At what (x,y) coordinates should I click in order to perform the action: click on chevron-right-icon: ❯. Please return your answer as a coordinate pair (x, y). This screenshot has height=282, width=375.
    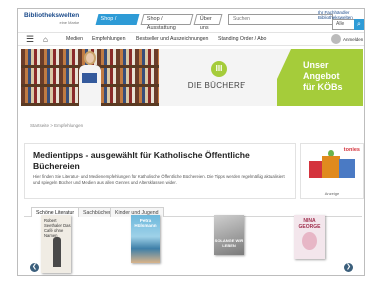
    Looking at the image, I should click on (348, 267).